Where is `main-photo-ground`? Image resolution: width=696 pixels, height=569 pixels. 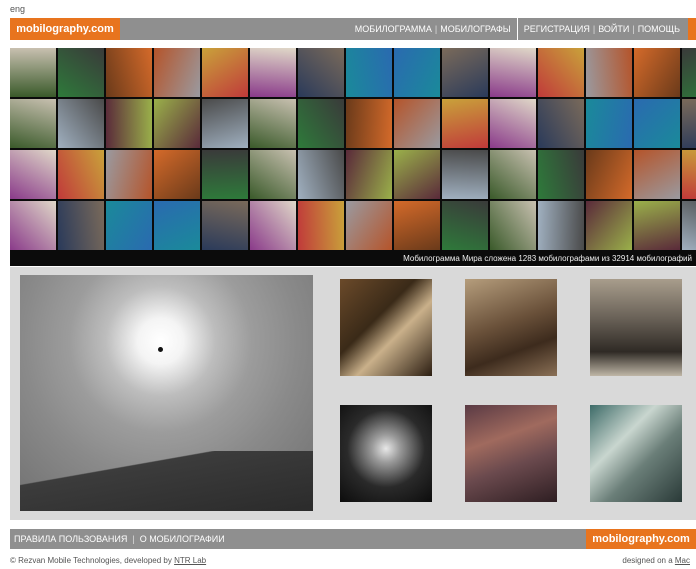 main-photo-ground is located at coordinates (166, 481).